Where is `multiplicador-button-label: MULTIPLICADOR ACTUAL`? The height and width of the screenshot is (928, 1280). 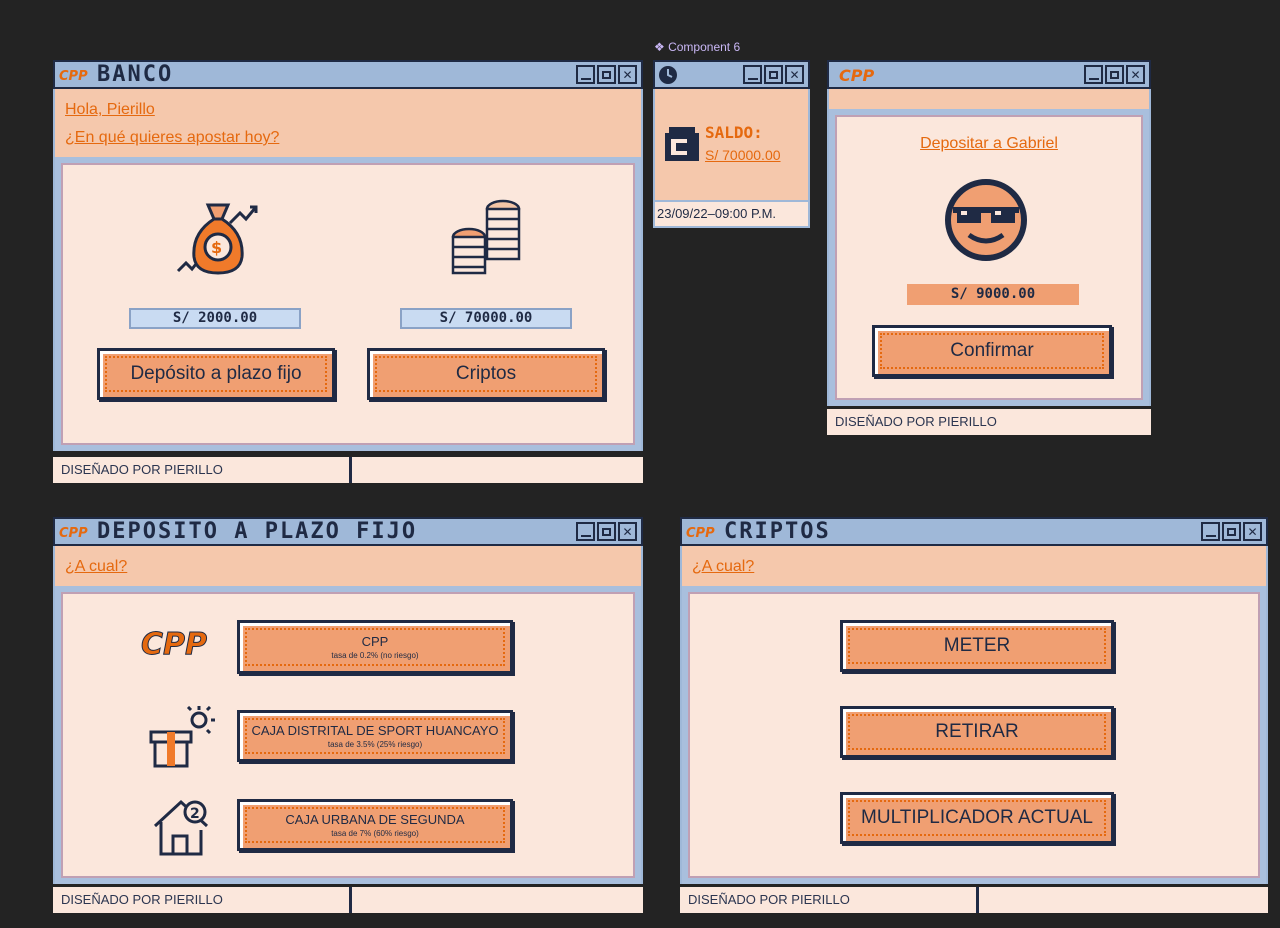
multiplicador-button-label: MULTIPLICADOR ACTUAL is located at coordinates (977, 817).